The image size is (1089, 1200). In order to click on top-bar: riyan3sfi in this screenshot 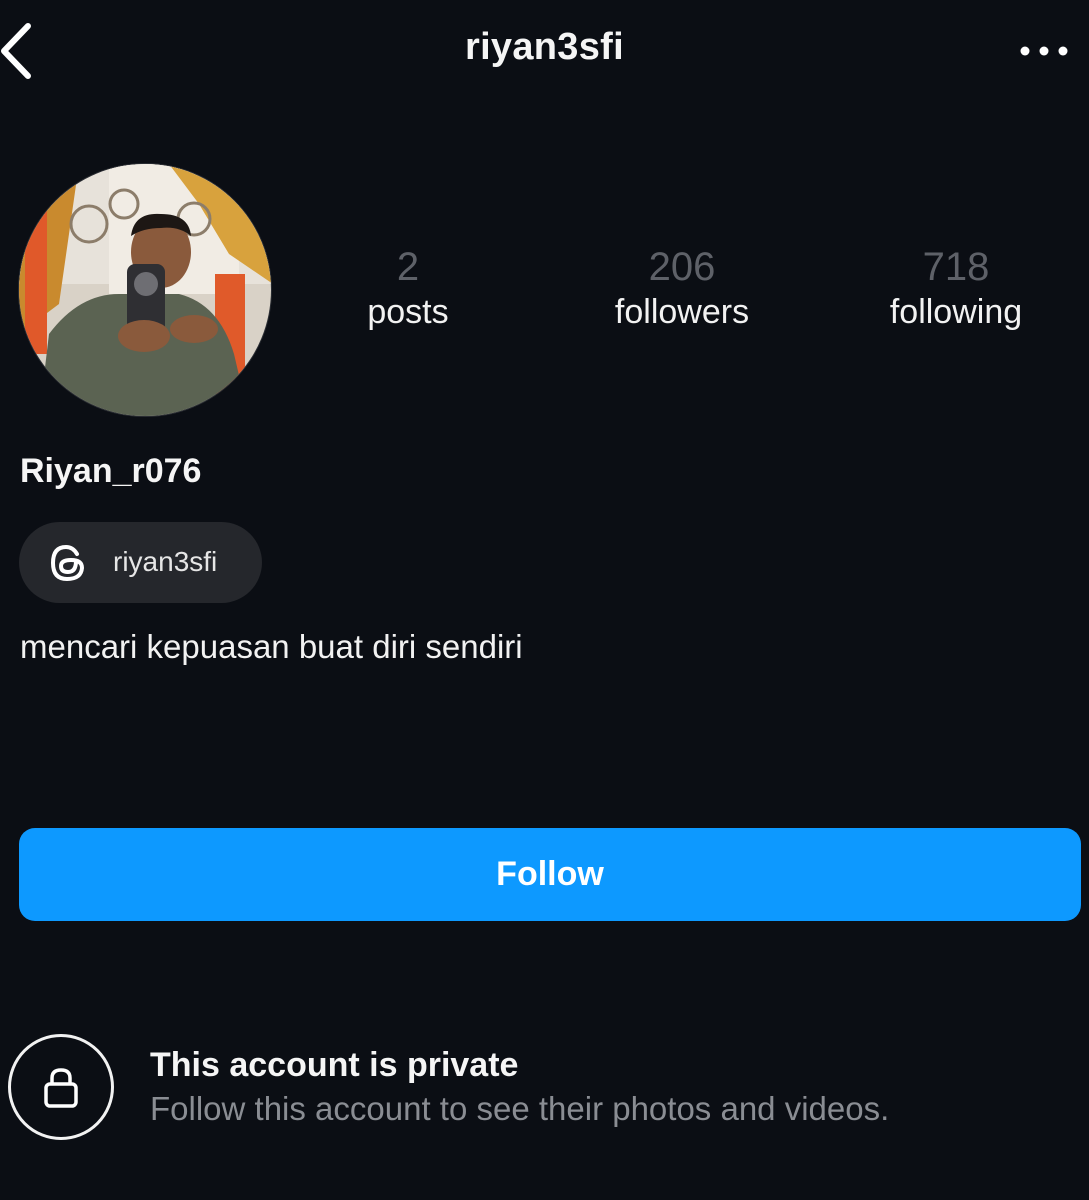, I will do `click(544, 50)`.